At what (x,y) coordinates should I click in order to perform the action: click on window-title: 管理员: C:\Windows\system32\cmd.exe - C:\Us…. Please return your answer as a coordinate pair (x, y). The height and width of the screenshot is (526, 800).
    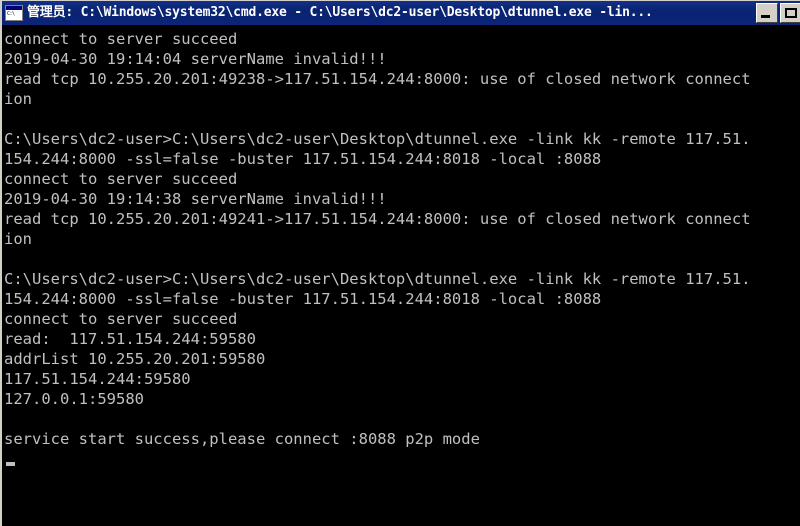
    Looking at the image, I should click on (340, 12).